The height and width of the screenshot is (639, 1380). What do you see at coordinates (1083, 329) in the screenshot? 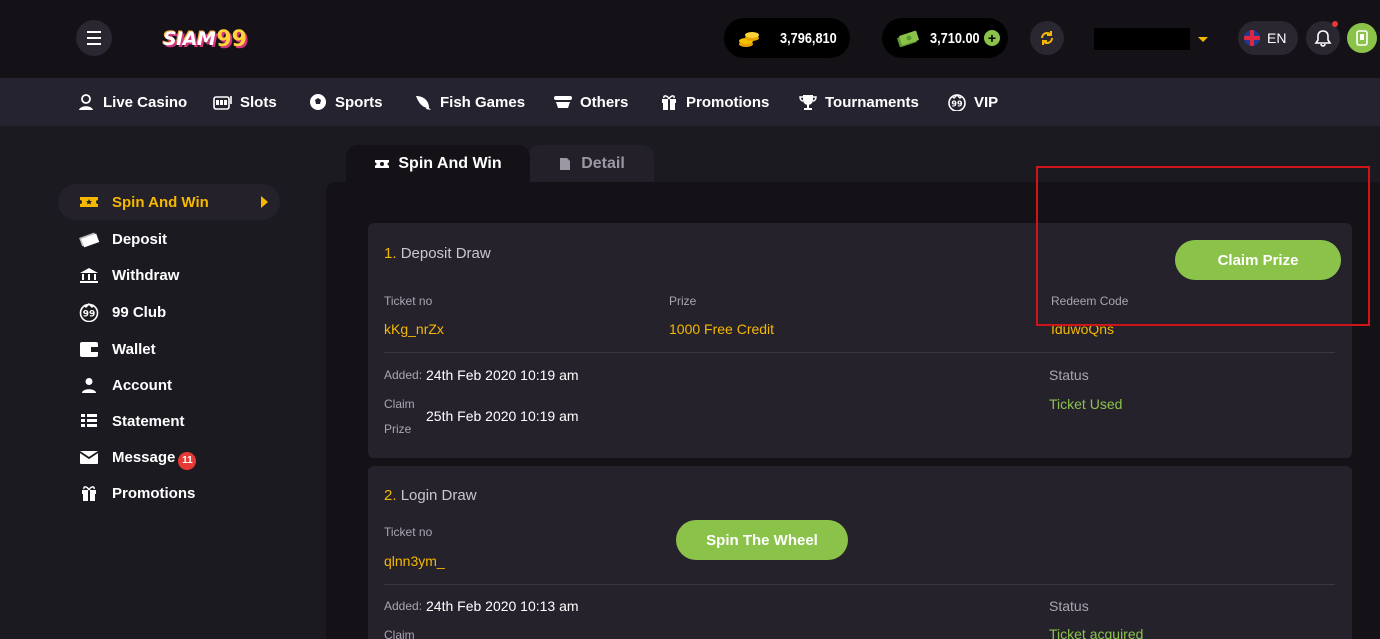
I see `redeem-code-value: IduwoQns` at bounding box center [1083, 329].